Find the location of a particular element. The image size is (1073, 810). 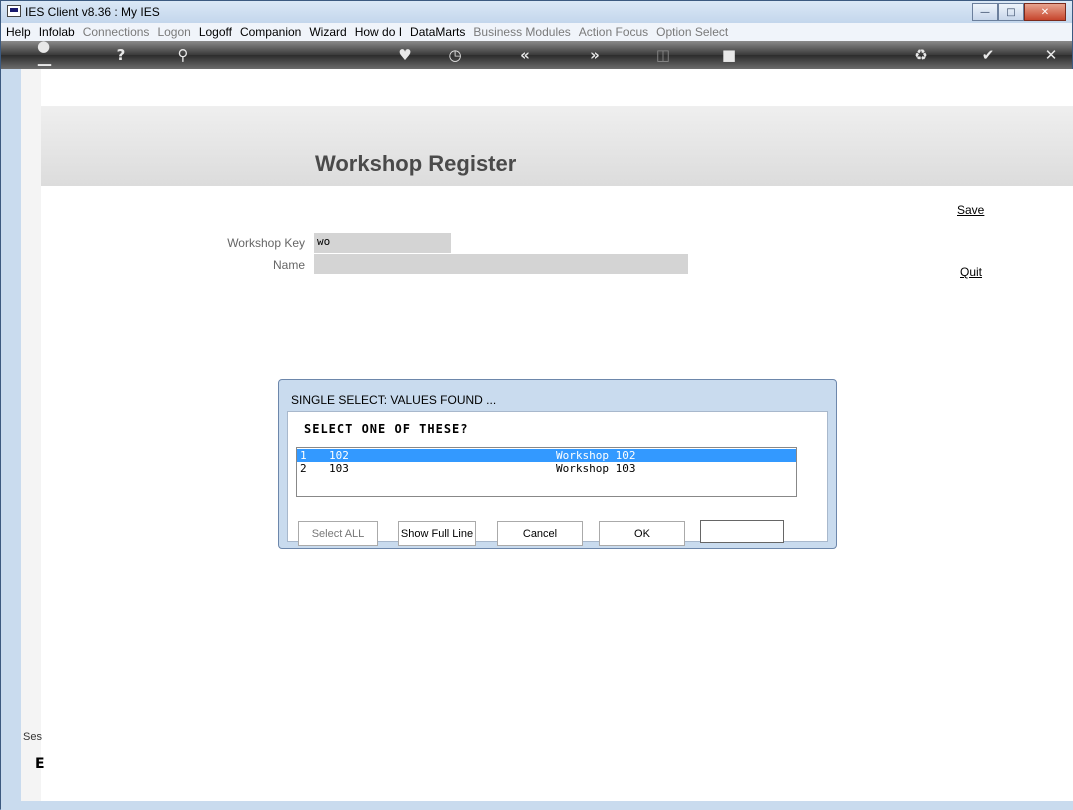

row-code: 103 is located at coordinates (339, 468).